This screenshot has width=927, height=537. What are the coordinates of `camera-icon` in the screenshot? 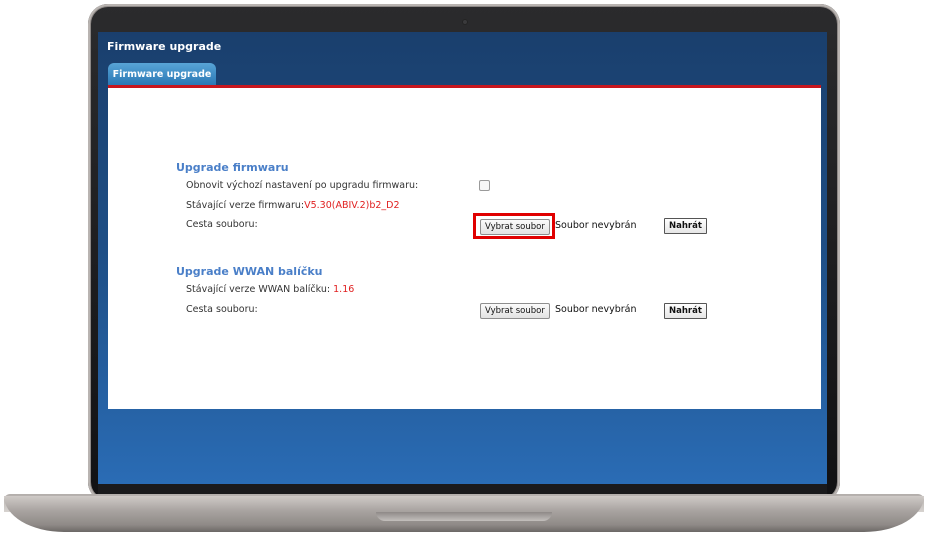 It's located at (465, 22).